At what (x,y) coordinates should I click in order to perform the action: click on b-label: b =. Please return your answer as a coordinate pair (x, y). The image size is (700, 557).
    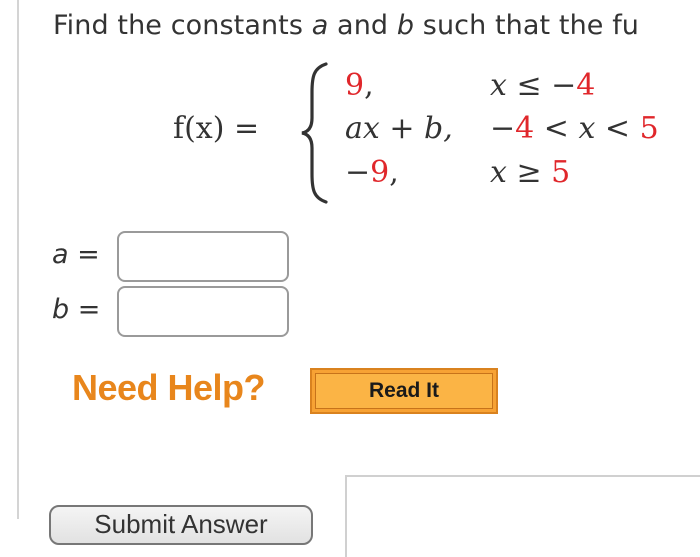
    Looking at the image, I should click on (76, 309).